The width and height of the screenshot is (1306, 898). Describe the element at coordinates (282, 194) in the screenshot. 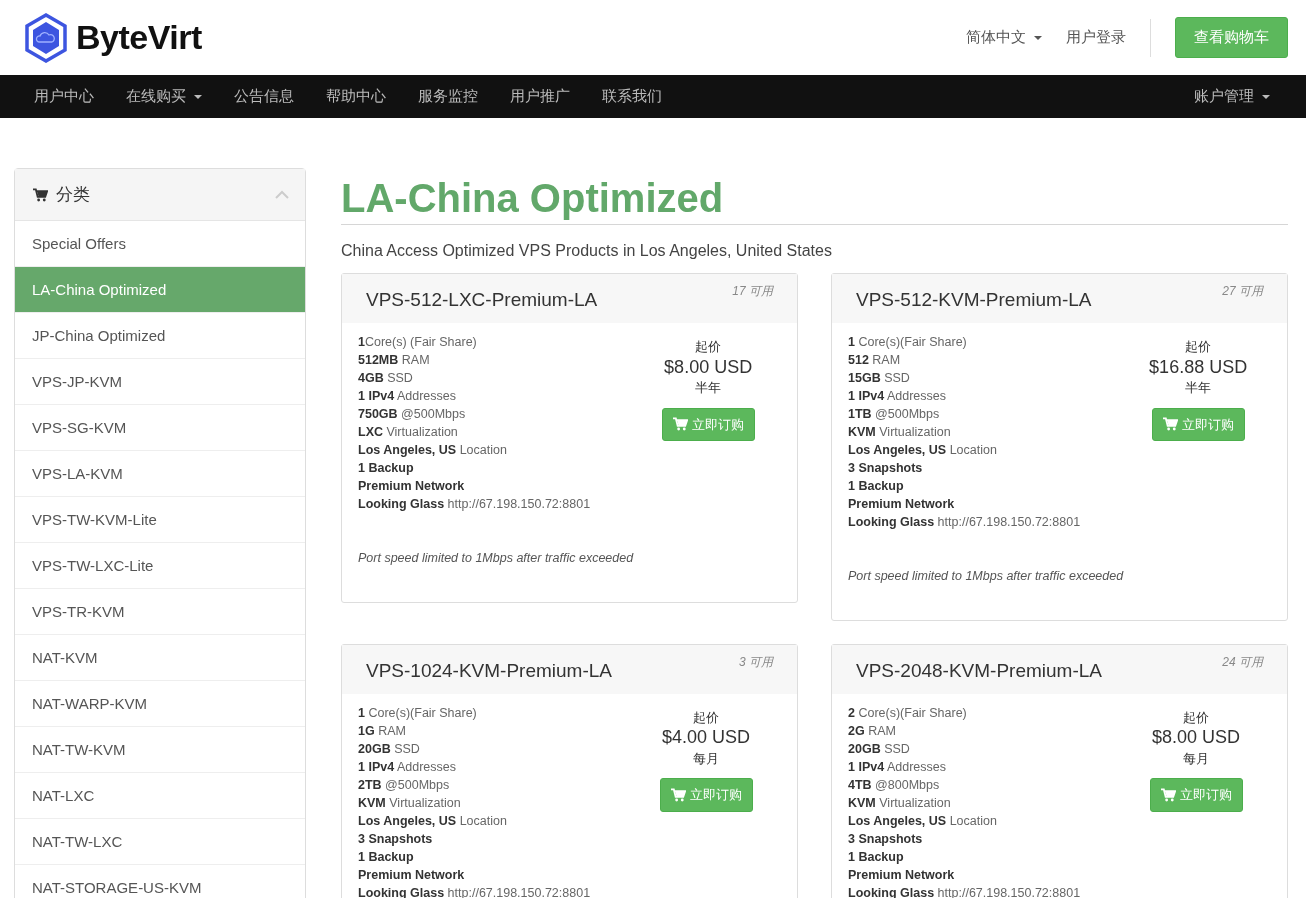

I see `chevron-up-icon` at that location.